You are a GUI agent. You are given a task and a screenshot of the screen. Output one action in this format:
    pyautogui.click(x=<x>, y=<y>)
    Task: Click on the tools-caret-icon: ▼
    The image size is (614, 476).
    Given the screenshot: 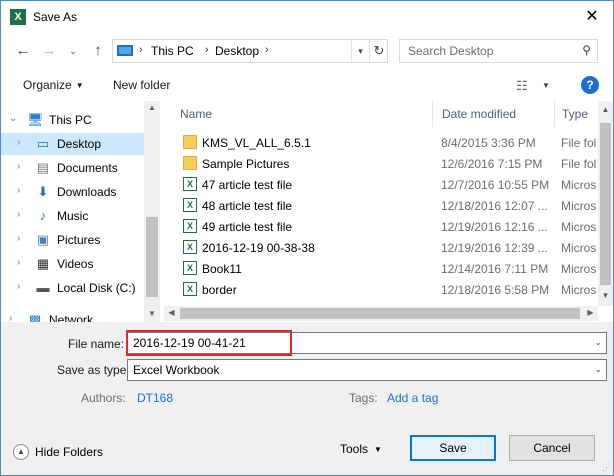 What is the action you would take?
    pyautogui.click(x=378, y=449)
    